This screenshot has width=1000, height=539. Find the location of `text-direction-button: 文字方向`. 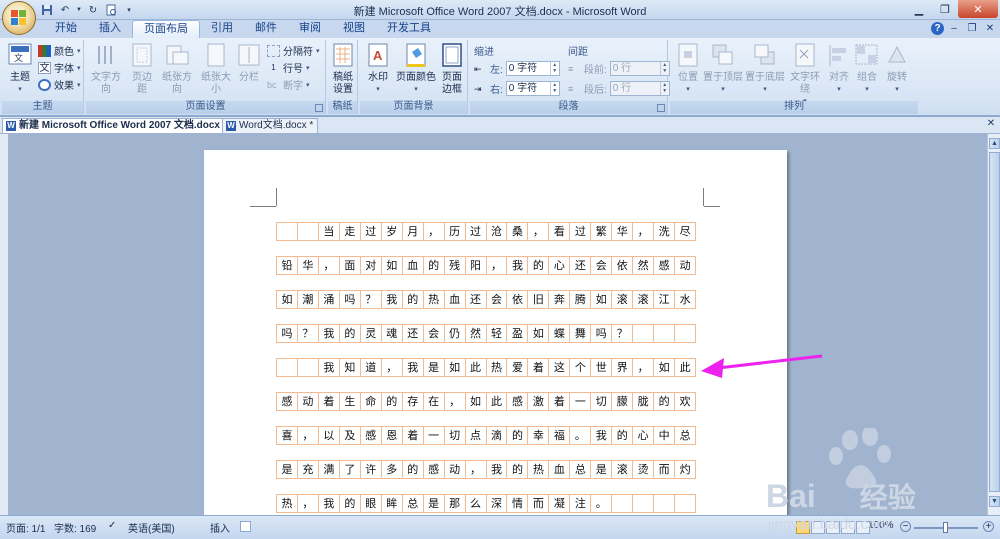

text-direction-button: 文字方向 is located at coordinates (106, 69).